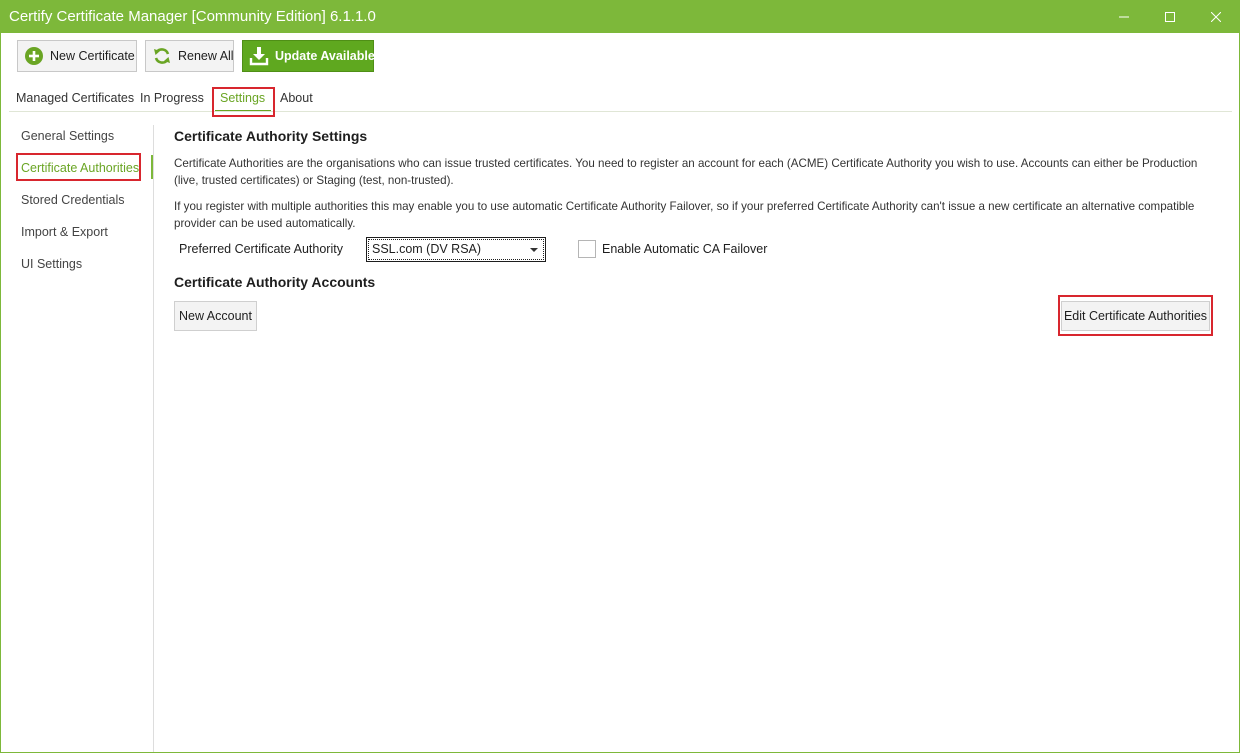 The image size is (1240, 753). Describe the element at coordinates (73, 200) in the screenshot. I see `sidebar-item-stored-credentials: Stored Credentials` at that location.